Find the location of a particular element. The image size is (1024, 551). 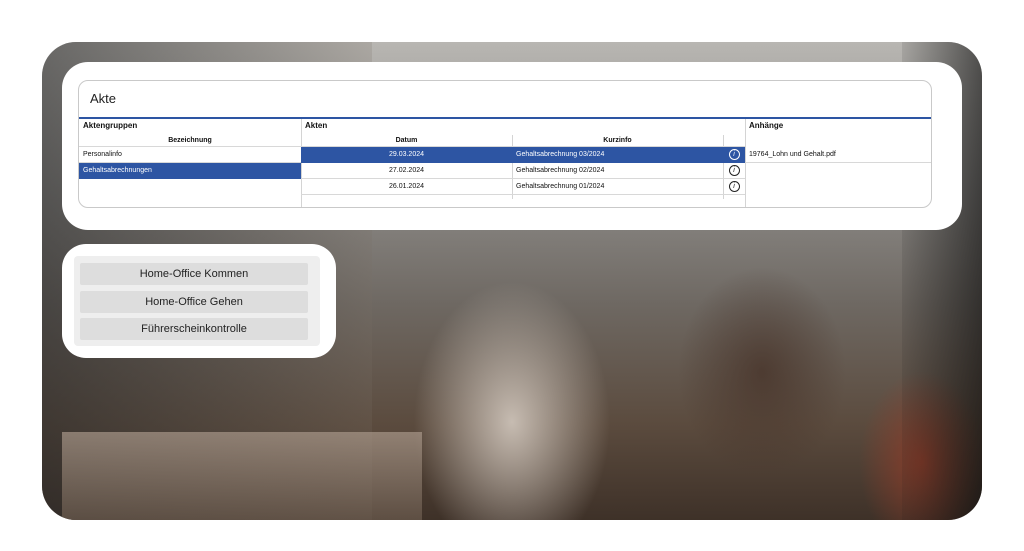

fuehrerscheinkontrolle-button: Führerscheinkontrolle is located at coordinates (194, 329).